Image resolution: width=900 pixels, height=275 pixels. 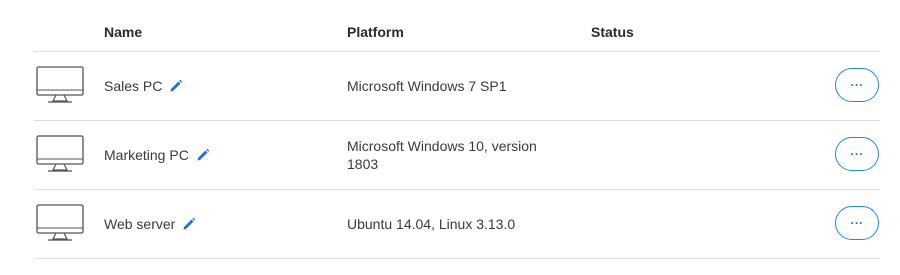 I want to click on platform-text: Microsoft Windows 10, version 1803, so click(x=442, y=155).